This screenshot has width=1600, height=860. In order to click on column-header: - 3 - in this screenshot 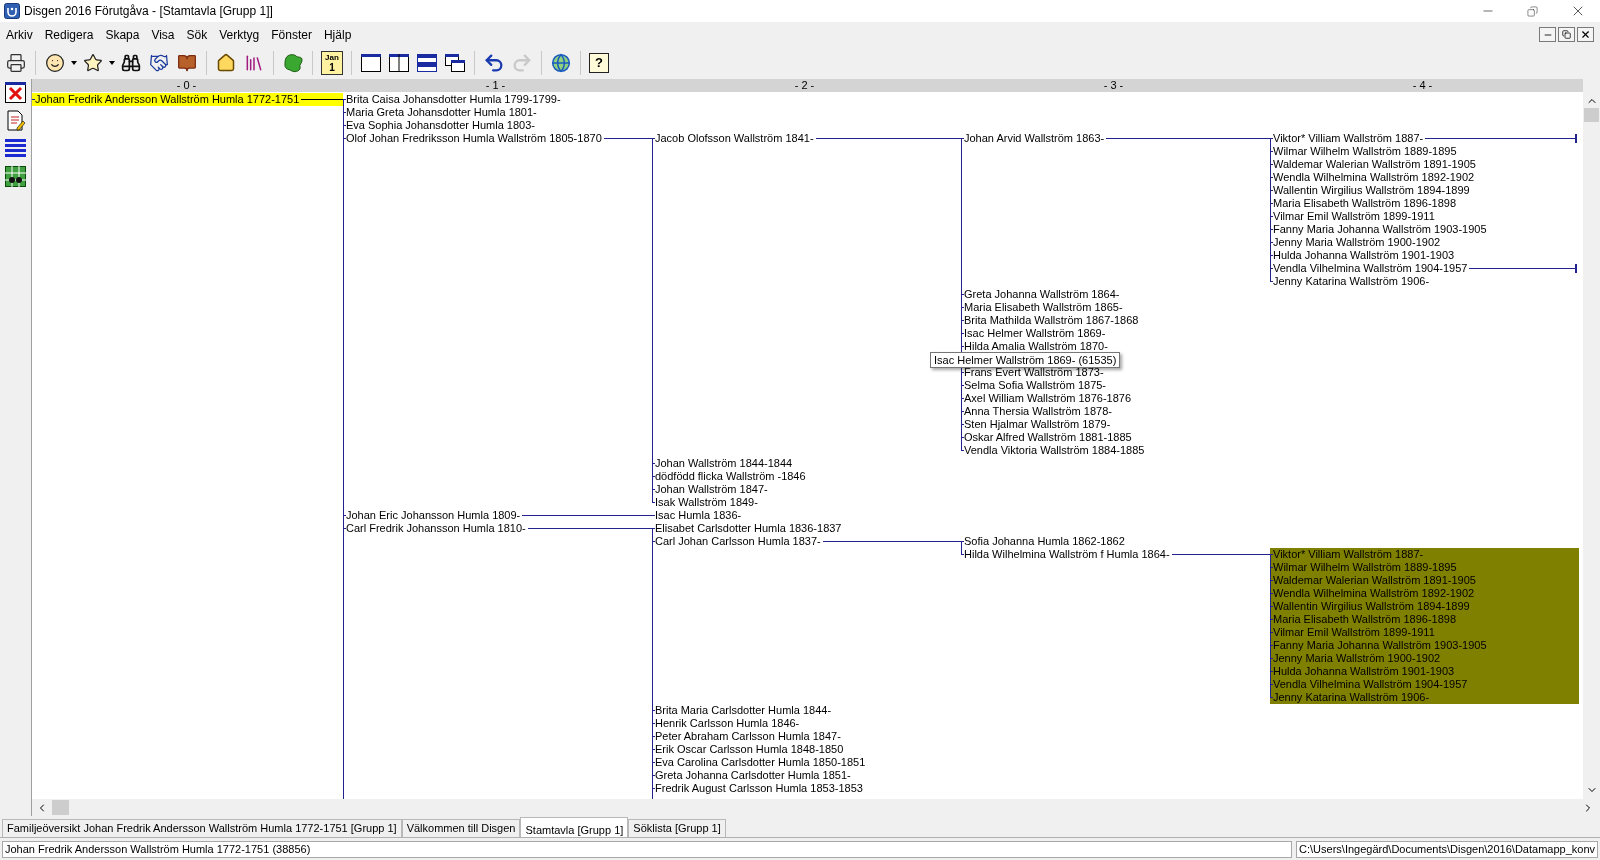, I will do `click(1113, 85)`.